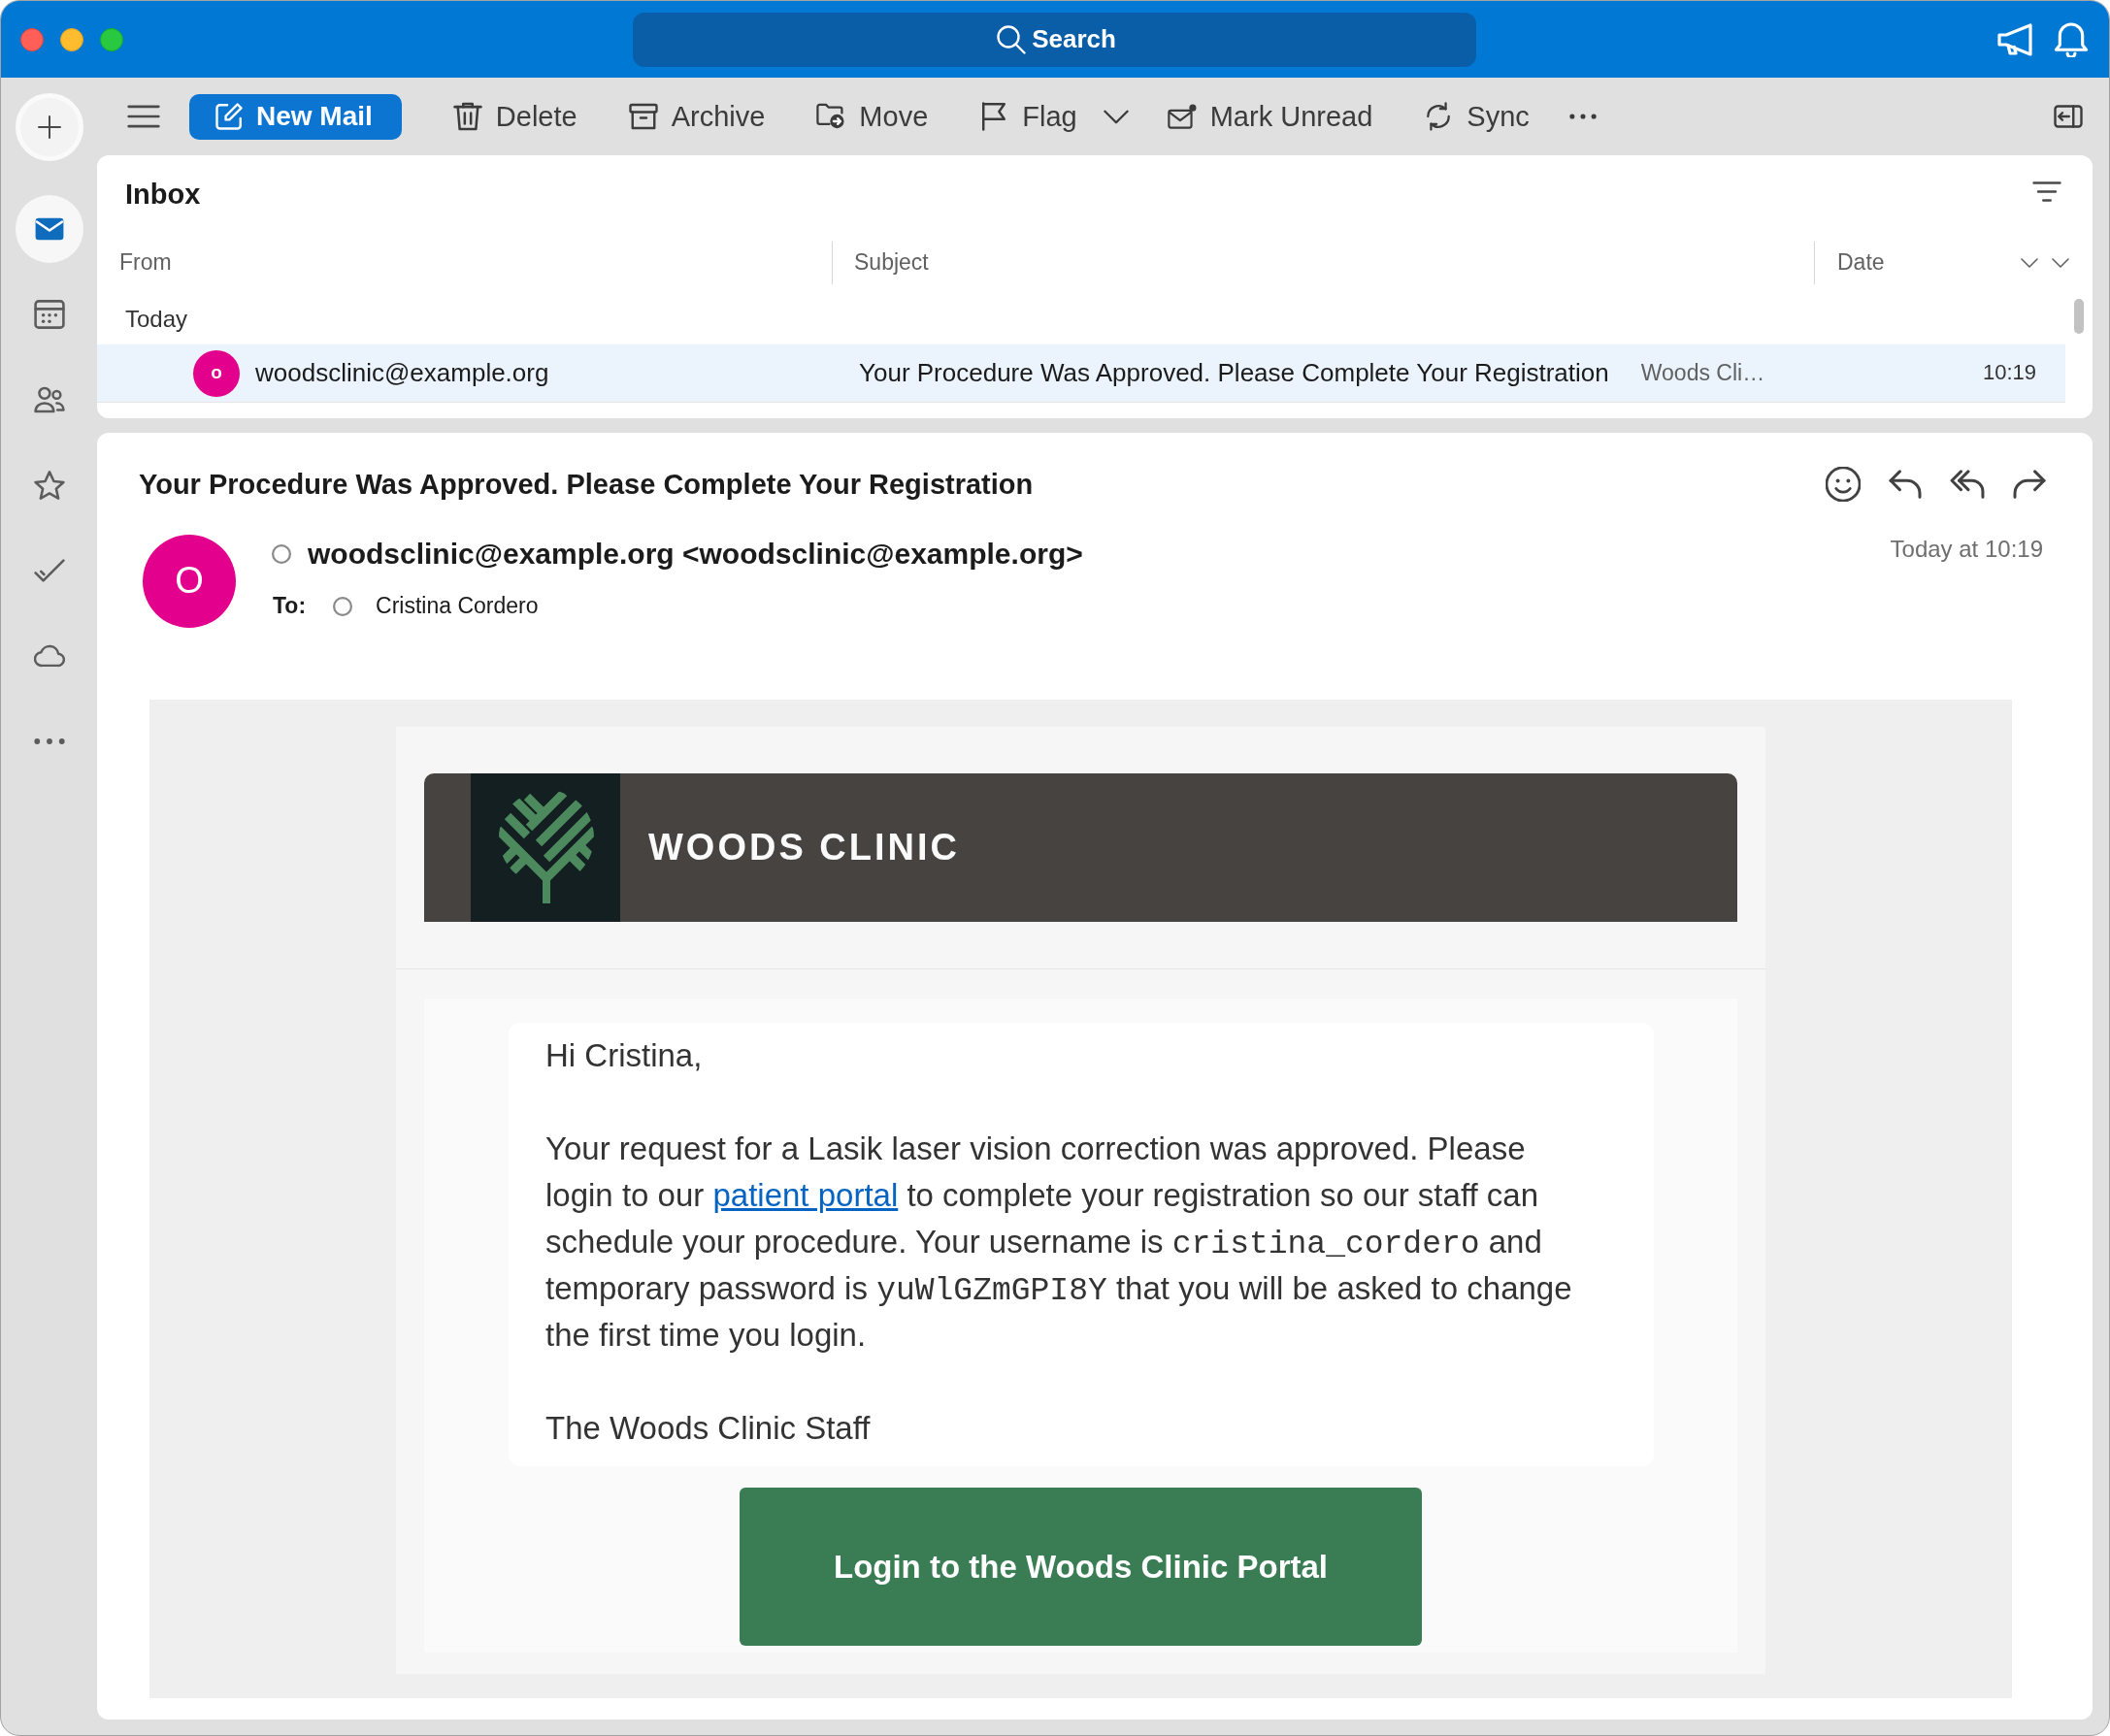 This screenshot has height=1736, width=2110. I want to click on message-time: 10:19, so click(2009, 373).